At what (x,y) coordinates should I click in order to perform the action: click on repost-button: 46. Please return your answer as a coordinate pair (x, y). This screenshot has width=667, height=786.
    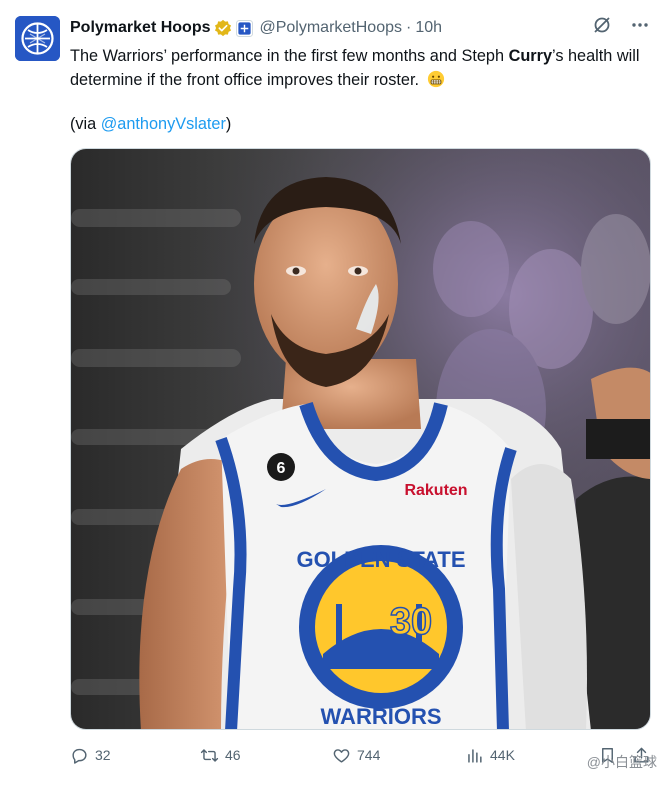
    Looking at the image, I should click on (220, 755).